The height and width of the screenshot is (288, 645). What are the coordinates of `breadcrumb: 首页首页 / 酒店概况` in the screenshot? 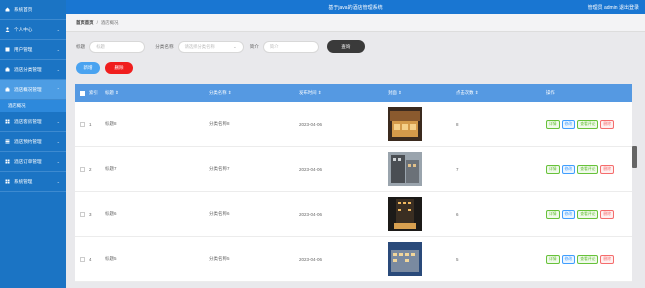 It's located at (355, 23).